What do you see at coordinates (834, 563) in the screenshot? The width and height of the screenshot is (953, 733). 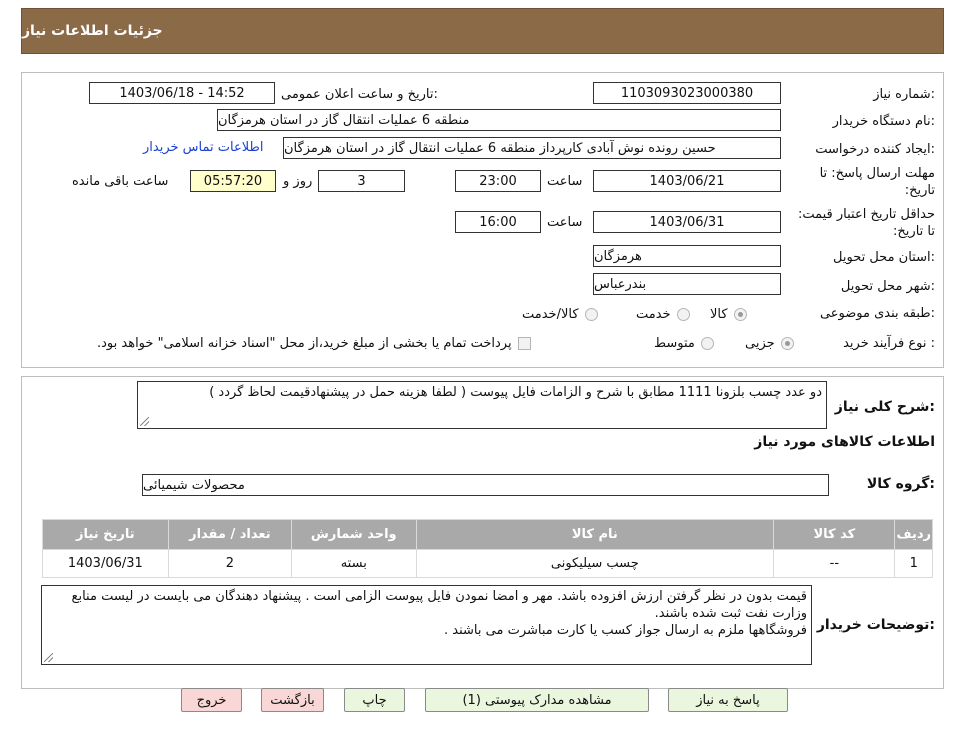 I see `cell-goods-code: --` at bounding box center [834, 563].